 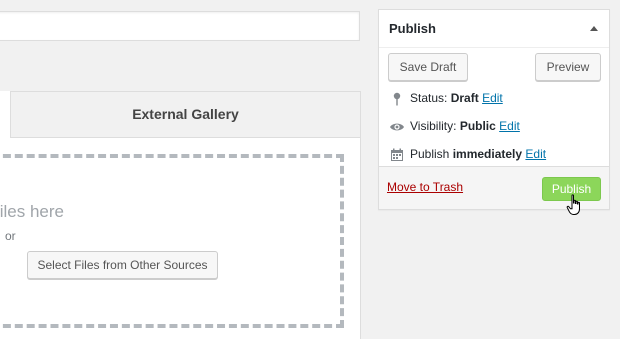 I want to click on visibility-value: Public, so click(x=477, y=126).